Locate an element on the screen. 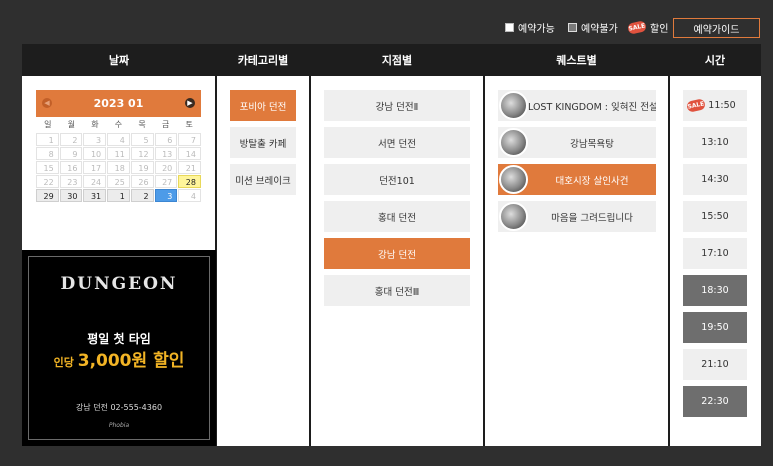  calendar-day: 25 is located at coordinates (118, 181).